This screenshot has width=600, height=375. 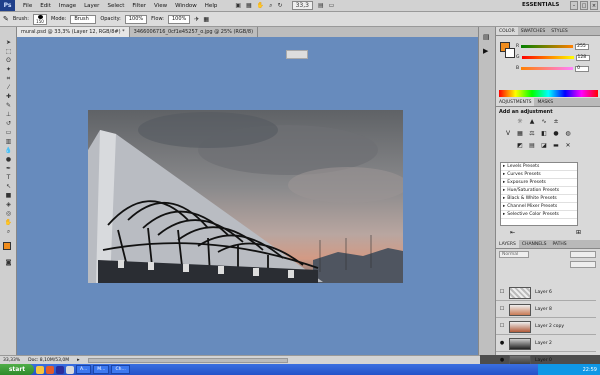 What do you see at coordinates (60, 369) in the screenshot?
I see `quick-launch-photoshop-icon` at bounding box center [60, 369].